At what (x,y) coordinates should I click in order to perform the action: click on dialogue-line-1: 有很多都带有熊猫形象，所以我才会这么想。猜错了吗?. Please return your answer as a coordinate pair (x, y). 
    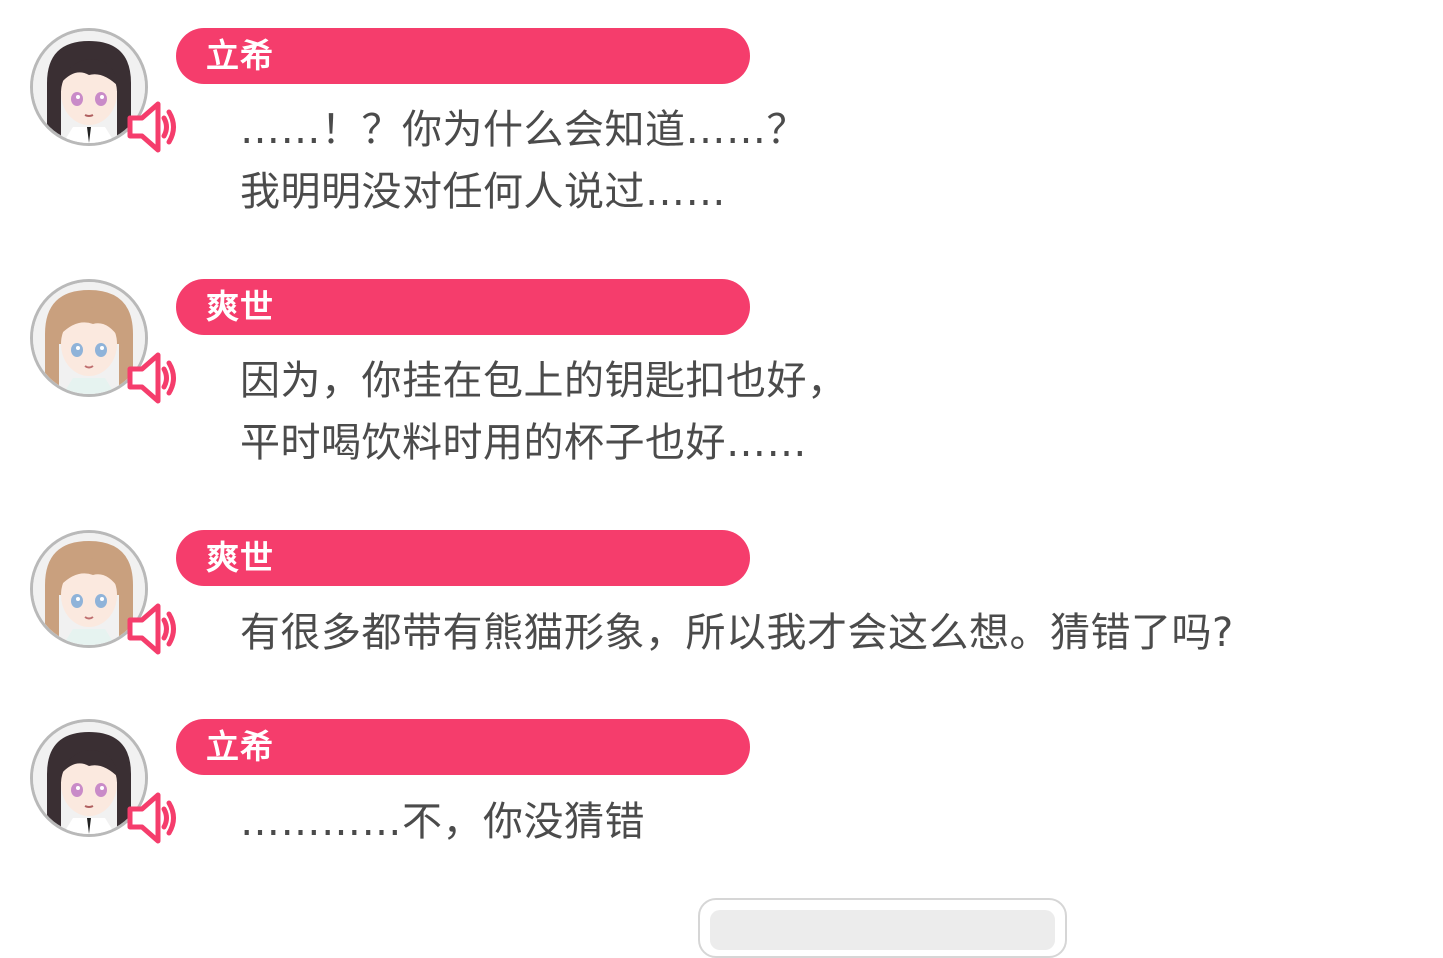
    Looking at the image, I should click on (737, 633).